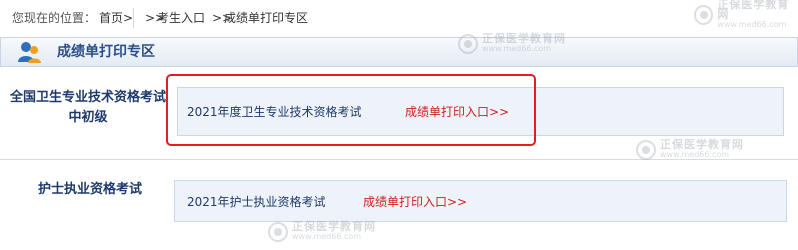 This screenshot has width=798, height=250. I want to click on print-entry-link: 成绩单打印入口>>, so click(415, 202).